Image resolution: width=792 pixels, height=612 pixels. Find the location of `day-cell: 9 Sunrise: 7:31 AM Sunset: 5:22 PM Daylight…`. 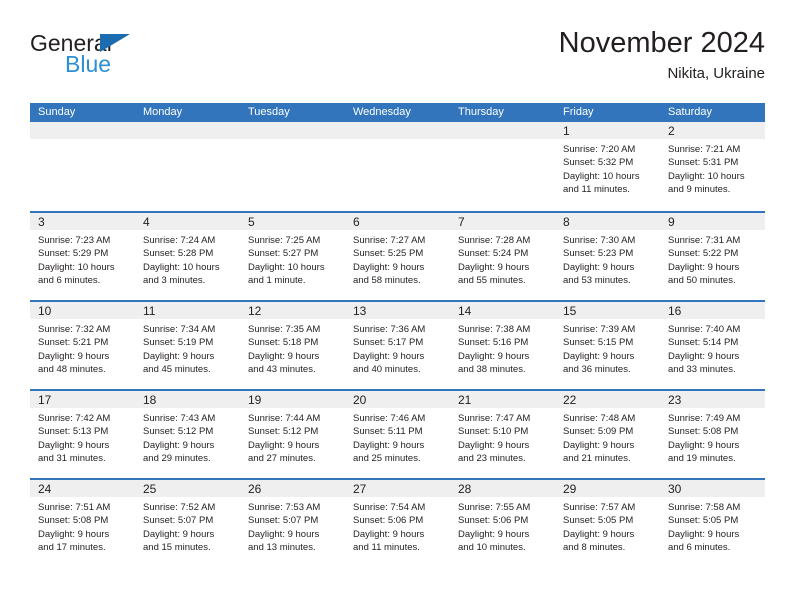

day-cell: 9 Sunrise: 7:31 AM Sunset: 5:22 PM Daylight… is located at coordinates (712, 255).